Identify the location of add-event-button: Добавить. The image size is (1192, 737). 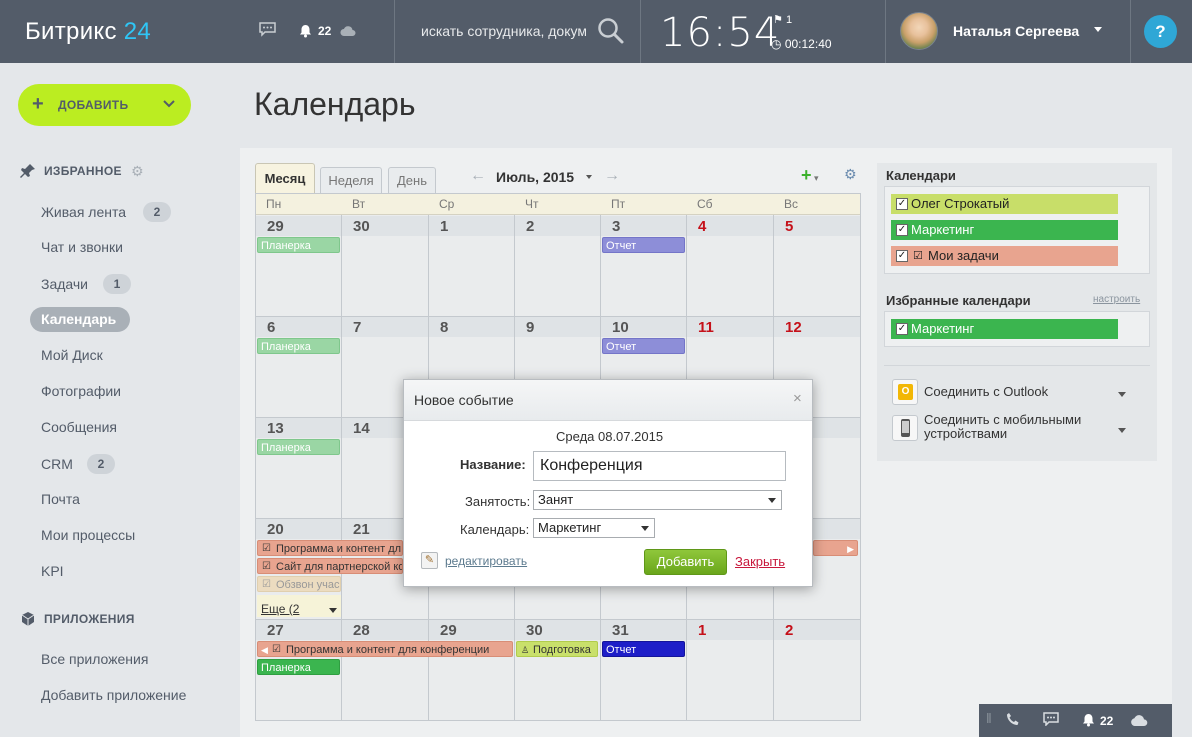
(685, 562).